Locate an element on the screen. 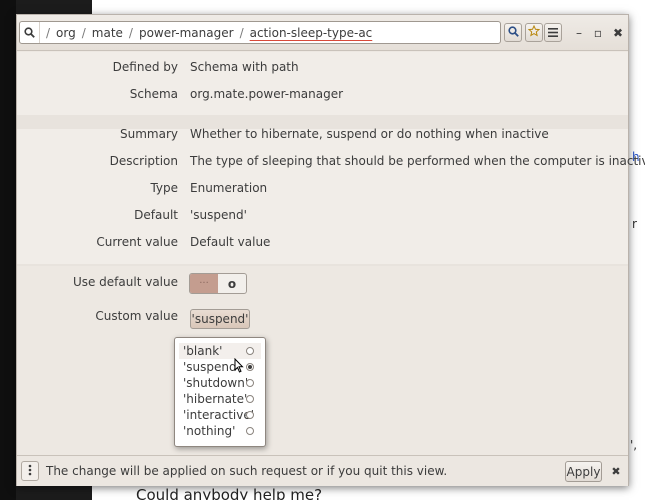 The height and width of the screenshot is (500, 645). option-label: 'blank' is located at coordinates (203, 351).